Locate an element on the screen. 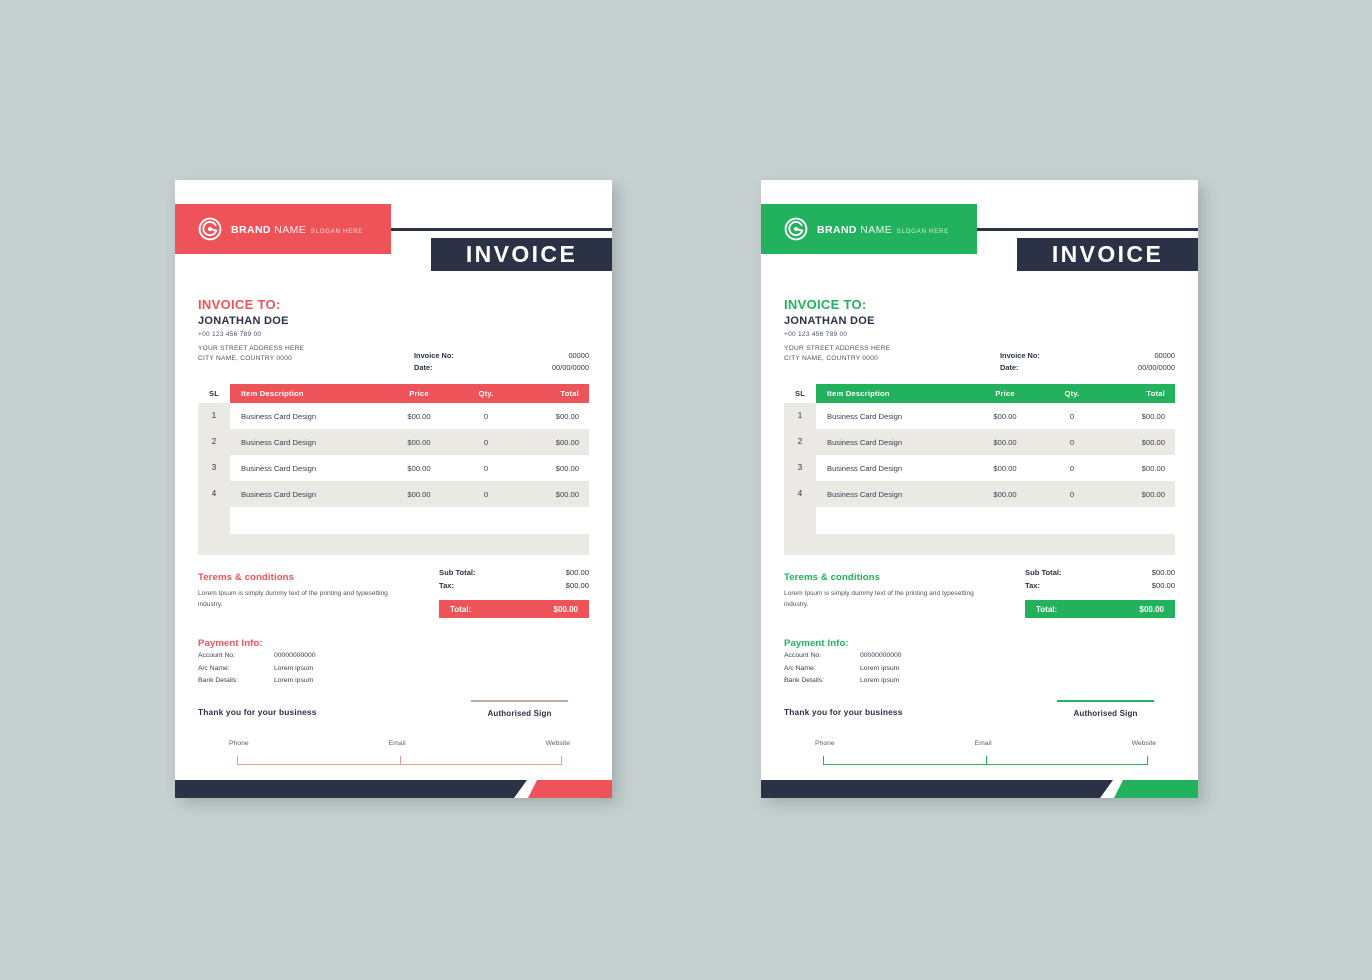  table-filler-body is located at coordinates (409, 520).